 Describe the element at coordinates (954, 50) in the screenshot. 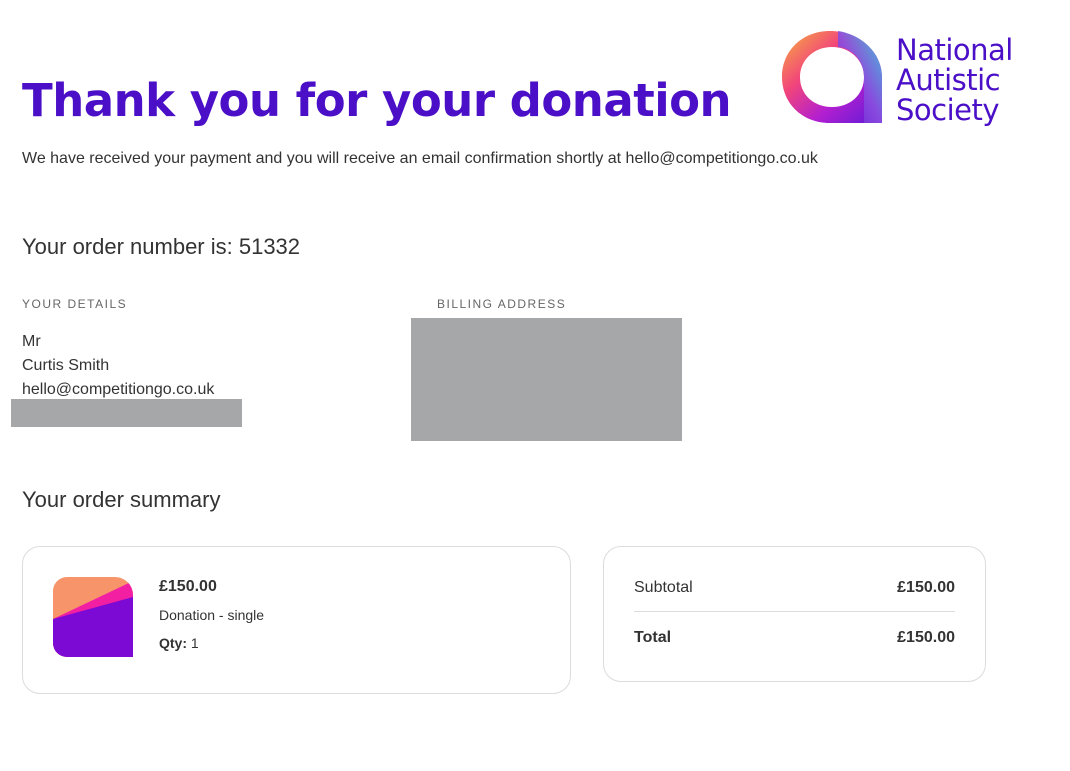

I see `logo-line-national: National` at that location.